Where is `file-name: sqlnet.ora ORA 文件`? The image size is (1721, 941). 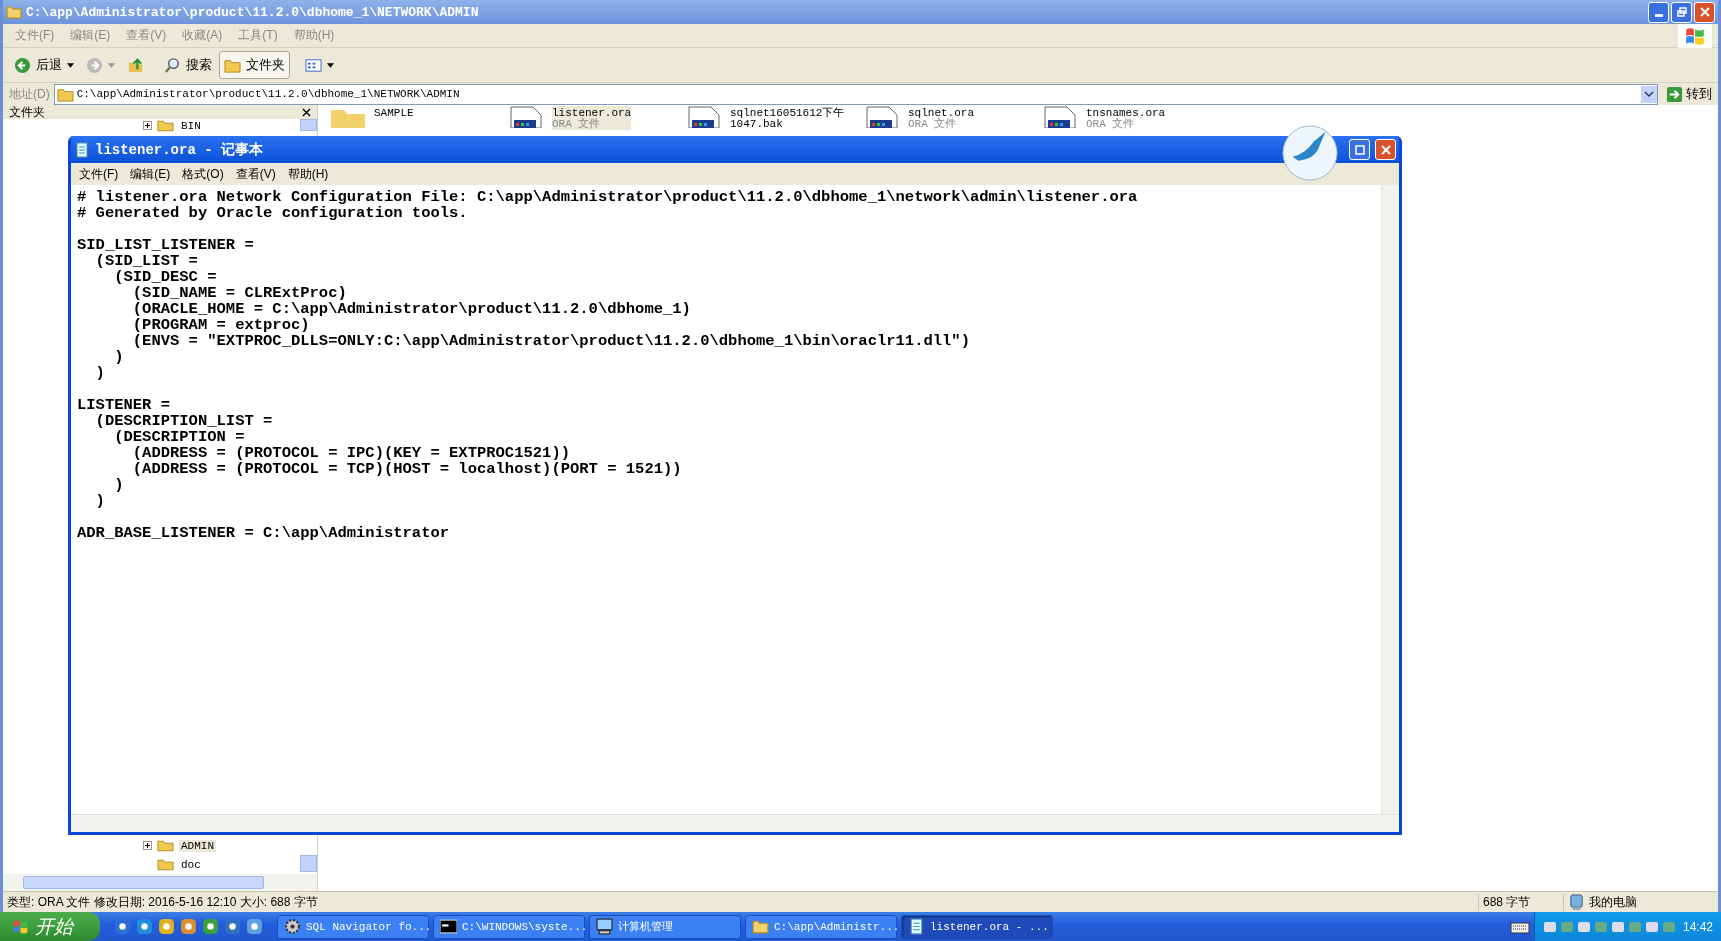 file-name: sqlnet.ora ORA 文件 is located at coordinates (941, 118).